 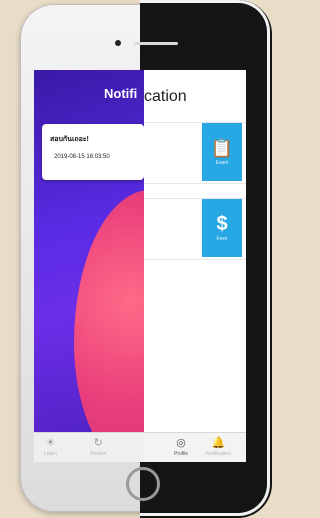 What do you see at coordinates (181, 443) in the screenshot?
I see `user-circle-icon: ◎` at bounding box center [181, 443].